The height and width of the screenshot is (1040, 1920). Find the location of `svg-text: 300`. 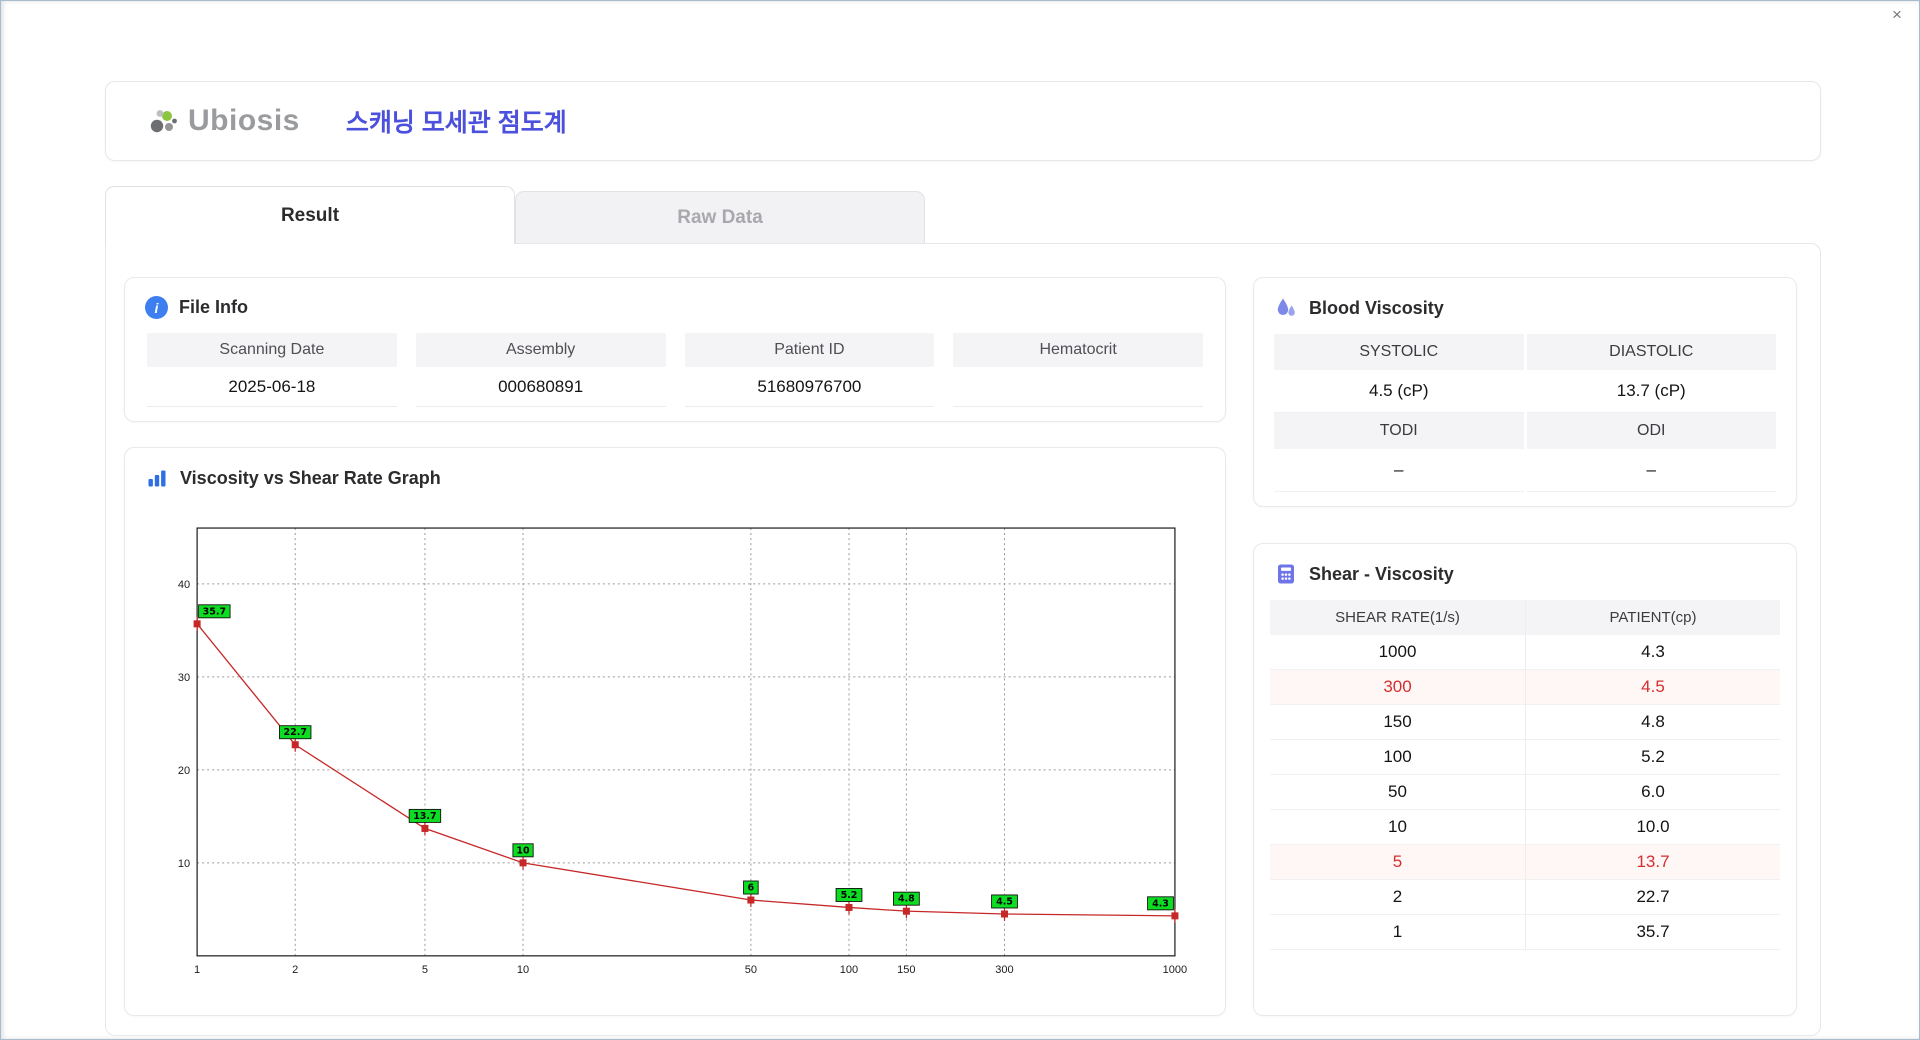

svg-text: 300 is located at coordinates (1004, 970).